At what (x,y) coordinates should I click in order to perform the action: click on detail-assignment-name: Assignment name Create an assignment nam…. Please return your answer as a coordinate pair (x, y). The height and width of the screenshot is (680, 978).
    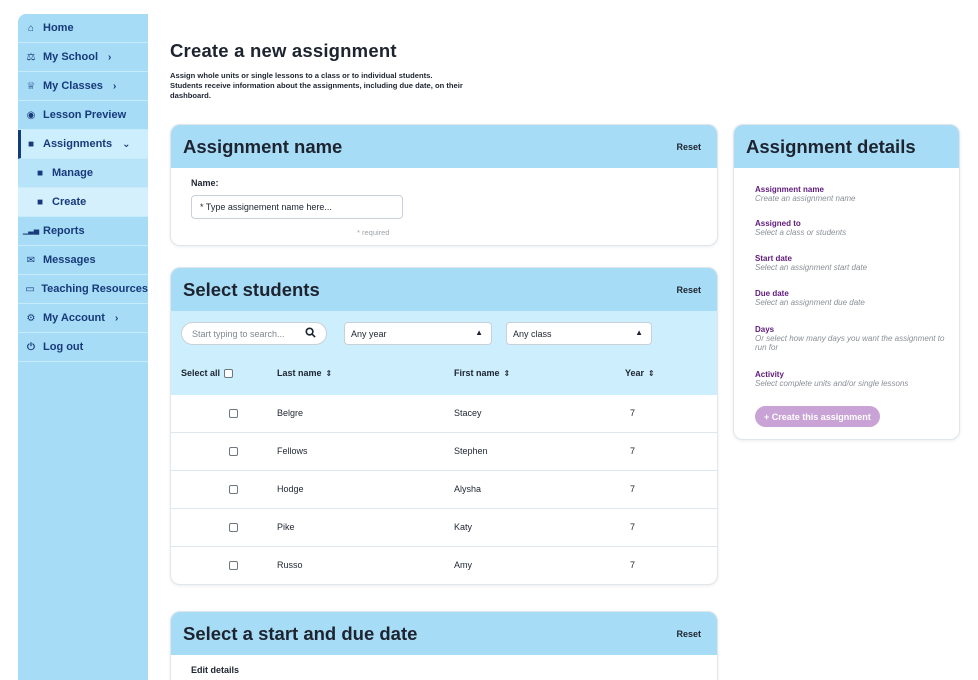
    Looking at the image, I should click on (852, 194).